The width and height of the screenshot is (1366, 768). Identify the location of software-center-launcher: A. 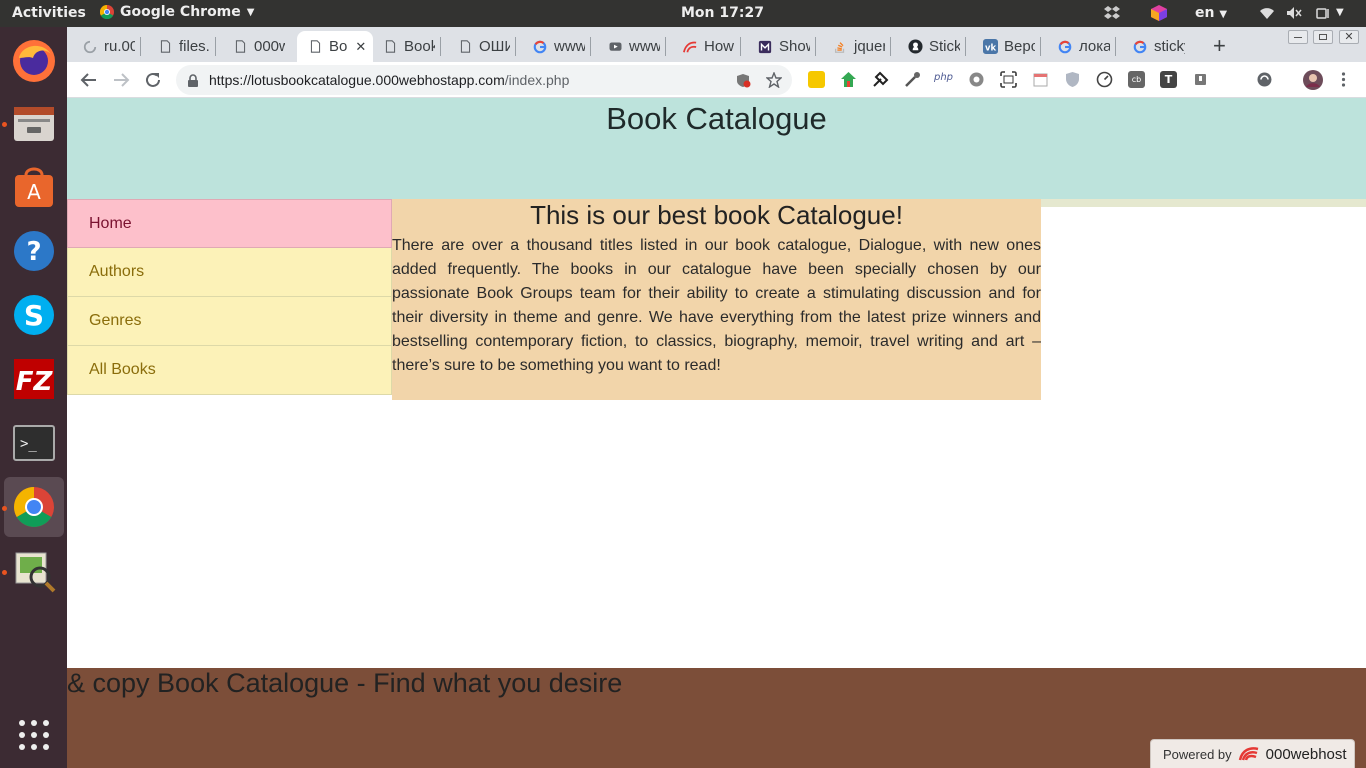
(34, 187).